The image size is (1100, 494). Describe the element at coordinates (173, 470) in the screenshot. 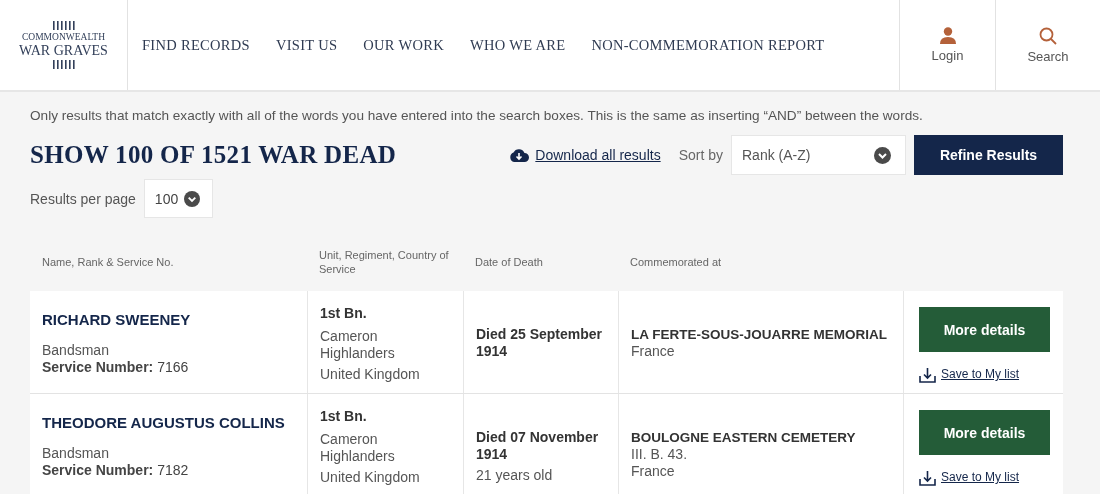

I see `service-number: 7182` at that location.